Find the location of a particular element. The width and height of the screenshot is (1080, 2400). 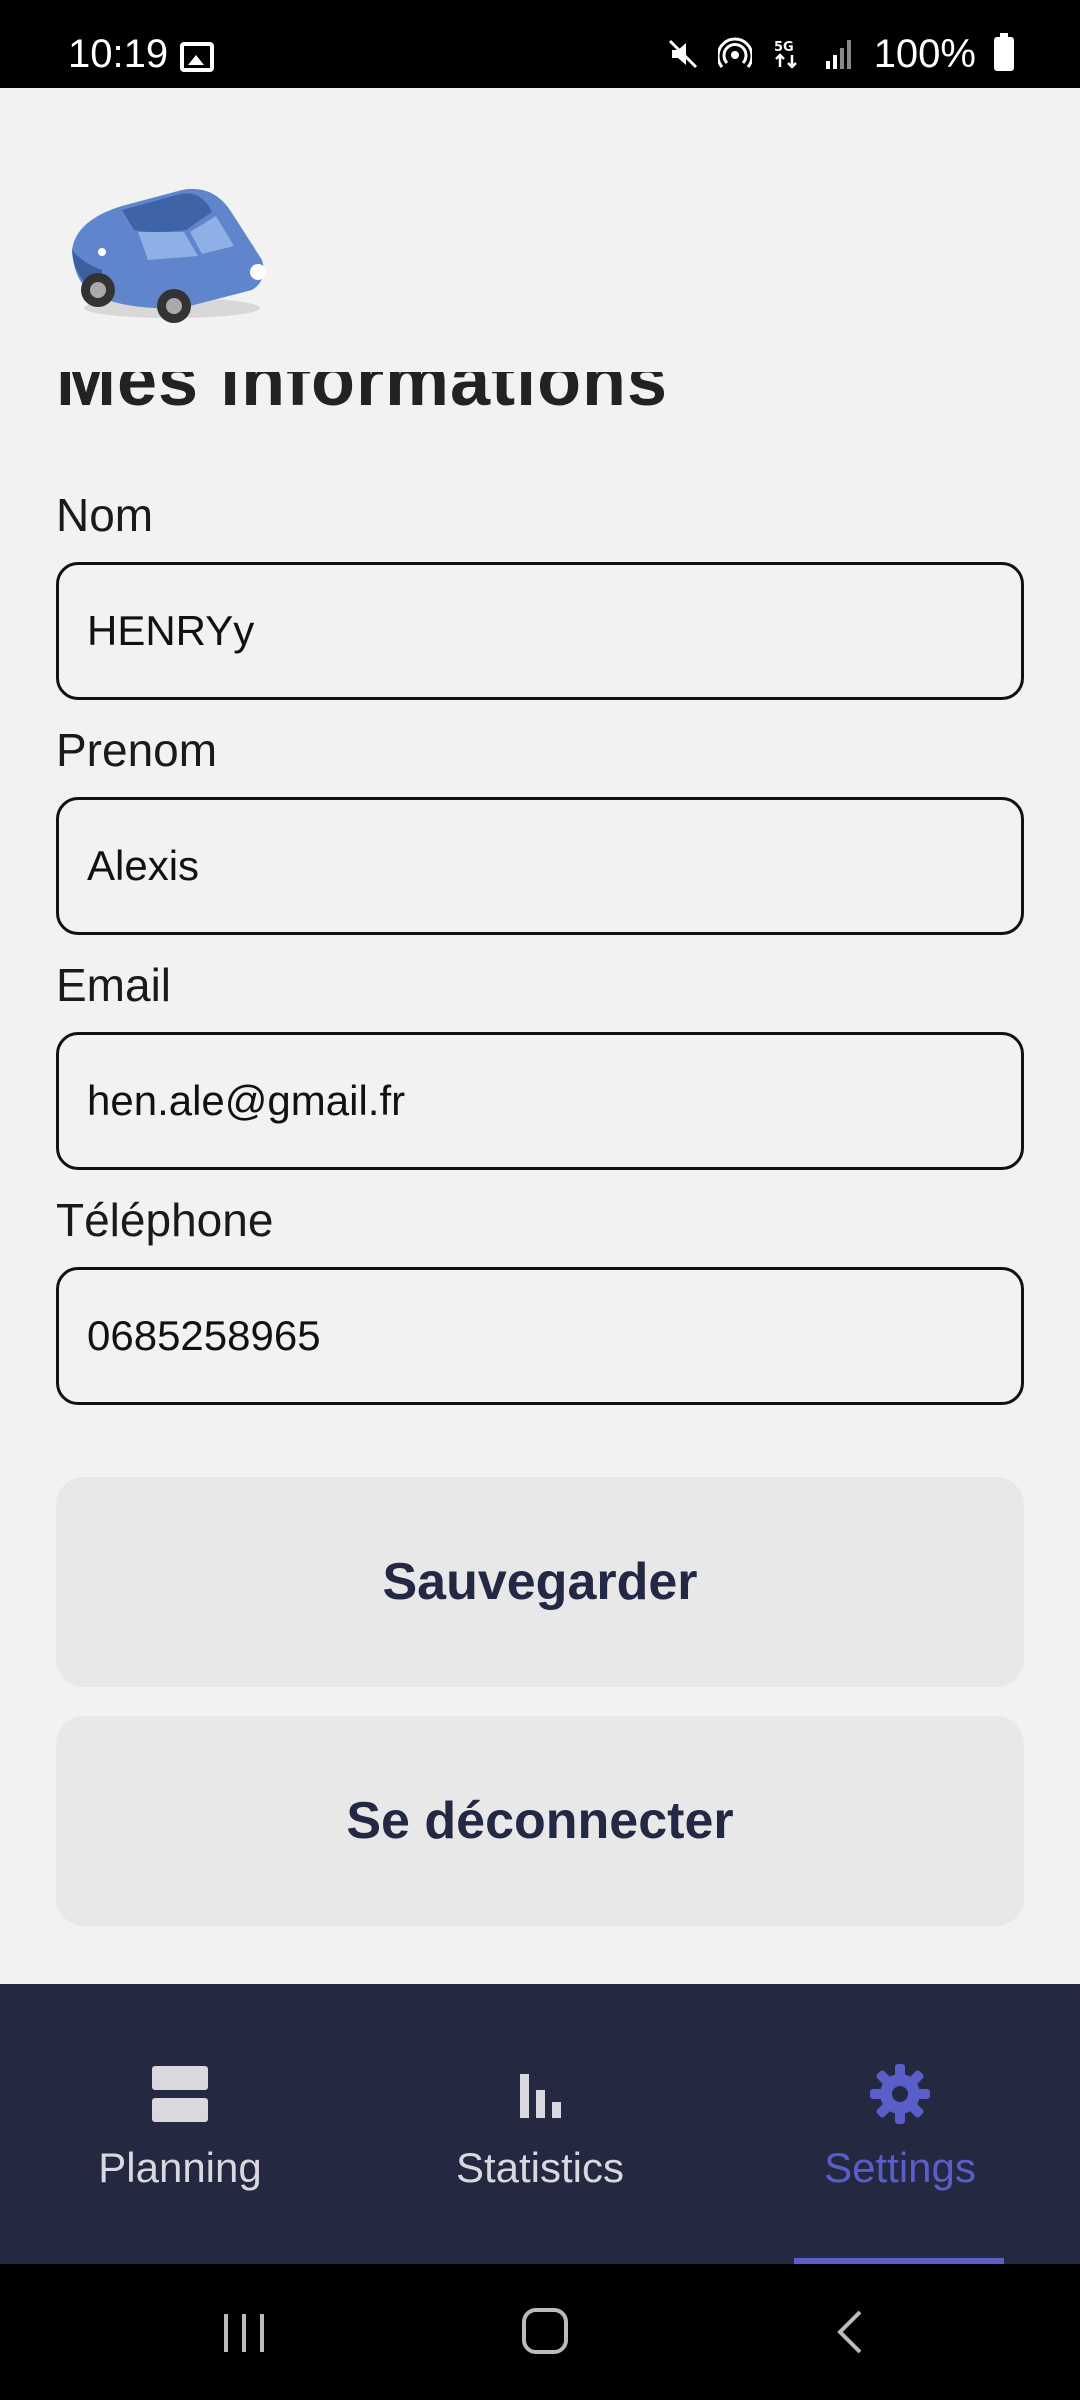

nav-label-planning: Planning is located at coordinates (180, 2167).